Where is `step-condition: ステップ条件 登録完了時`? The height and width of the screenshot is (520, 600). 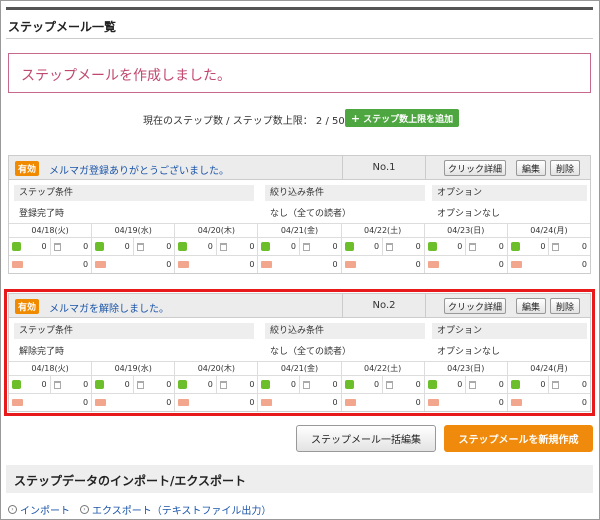 step-condition: ステップ条件 登録完了時 is located at coordinates (134, 202).